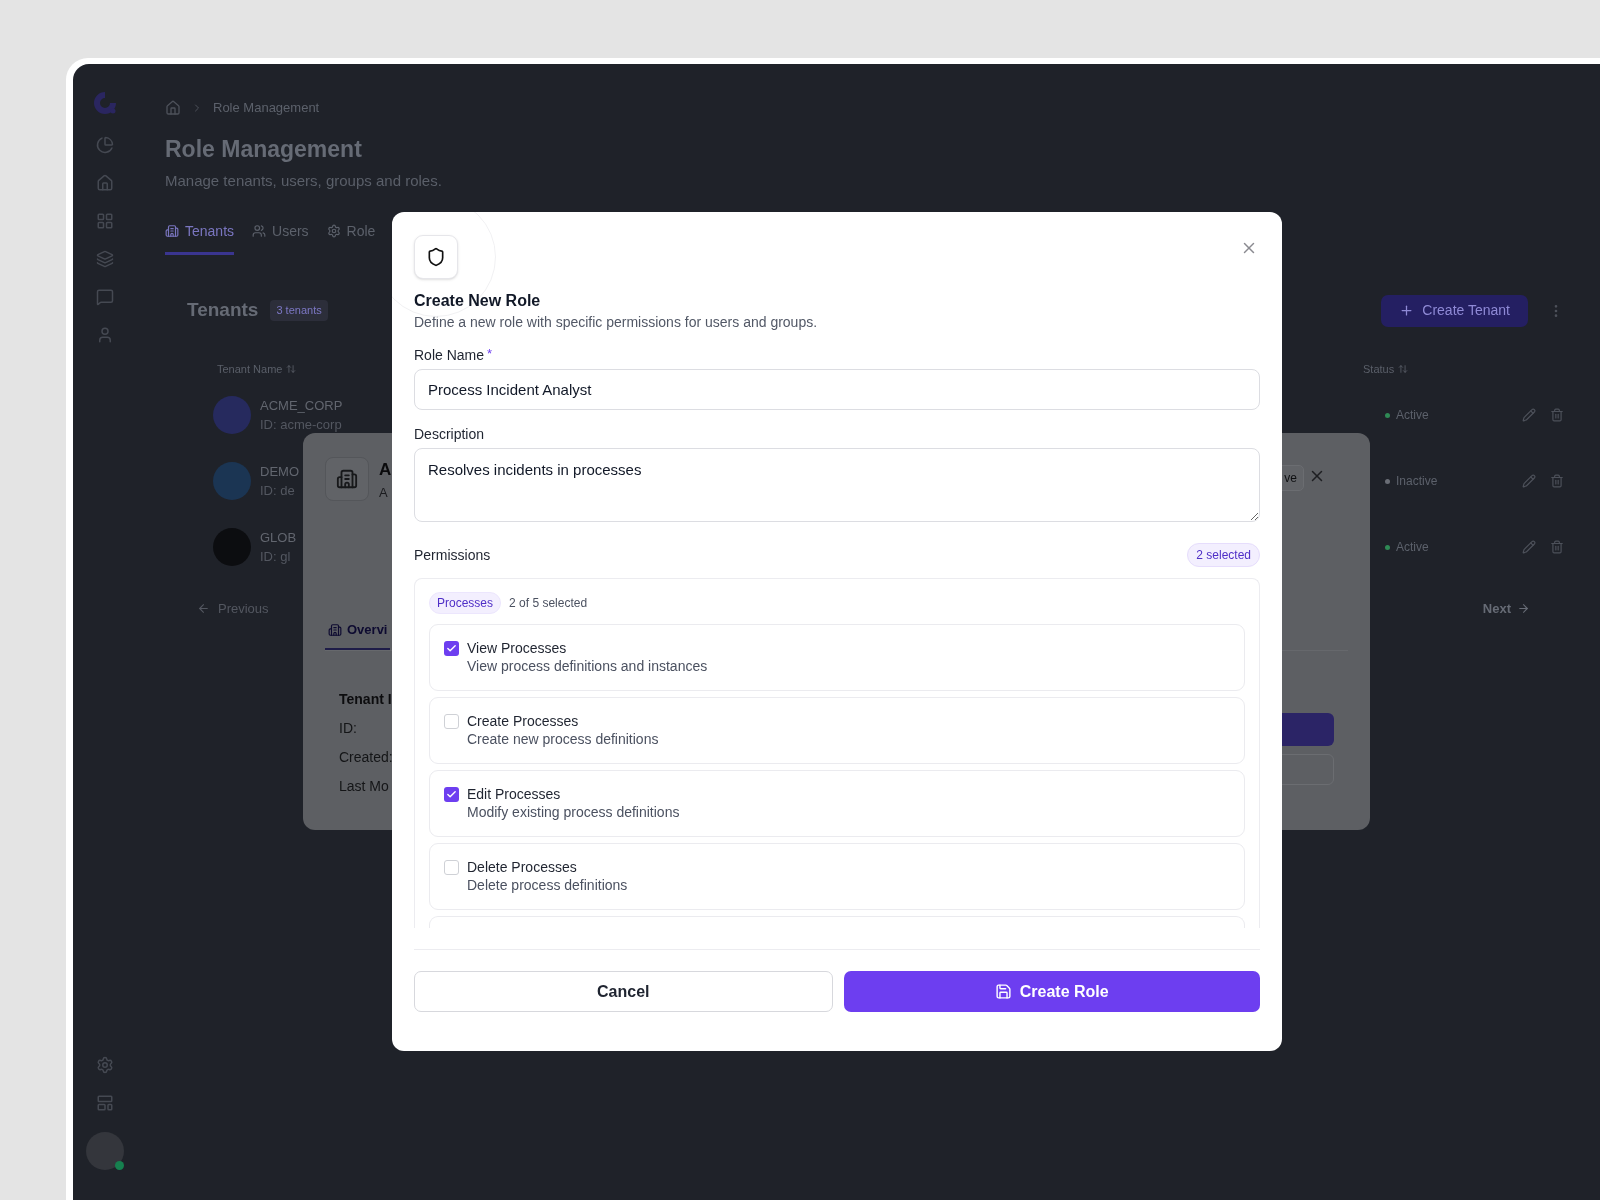  I want to click on status-text: Inactive, so click(1417, 481).